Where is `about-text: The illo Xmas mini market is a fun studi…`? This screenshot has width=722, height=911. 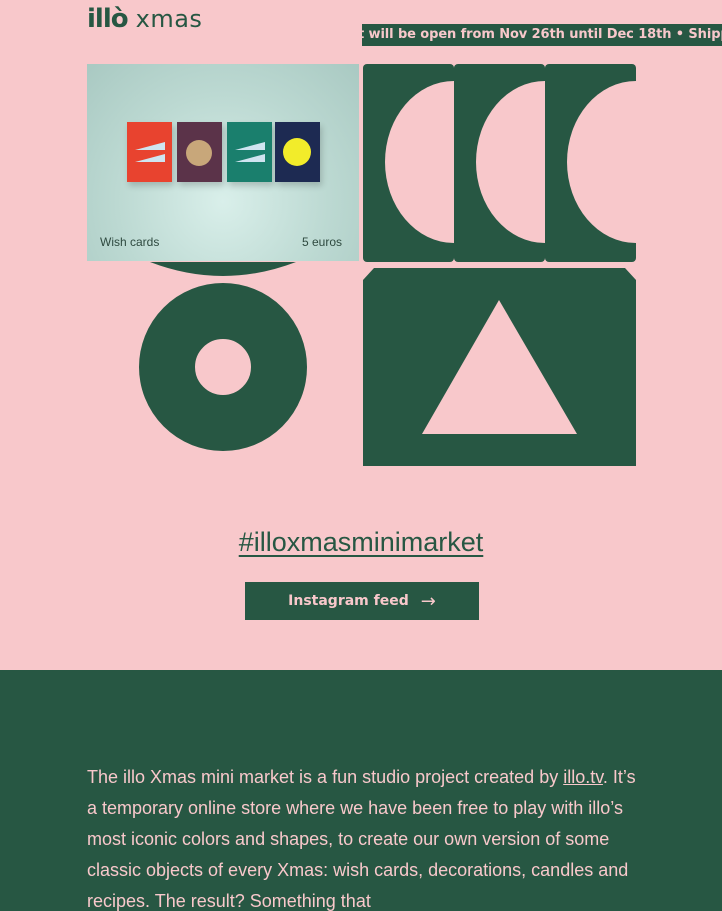
about-text: The illo Xmas mini market is a fun studi… is located at coordinates (362, 836).